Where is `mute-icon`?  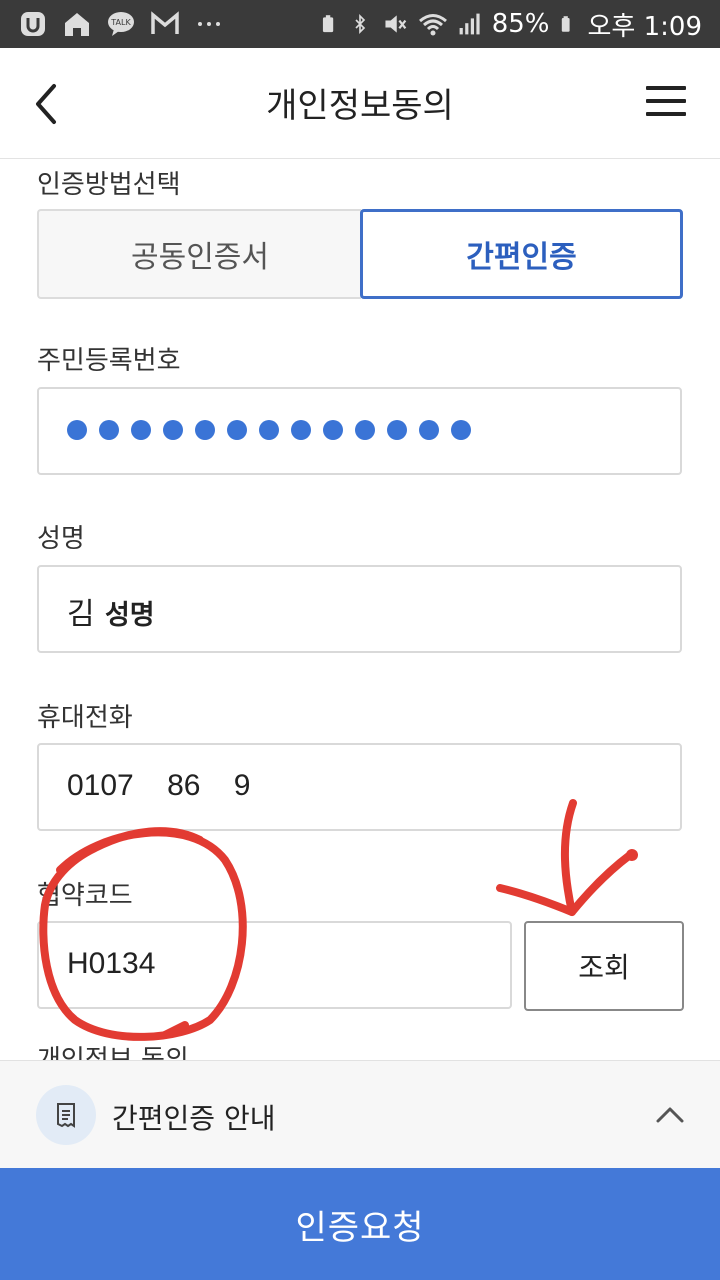
mute-icon is located at coordinates (395, 24).